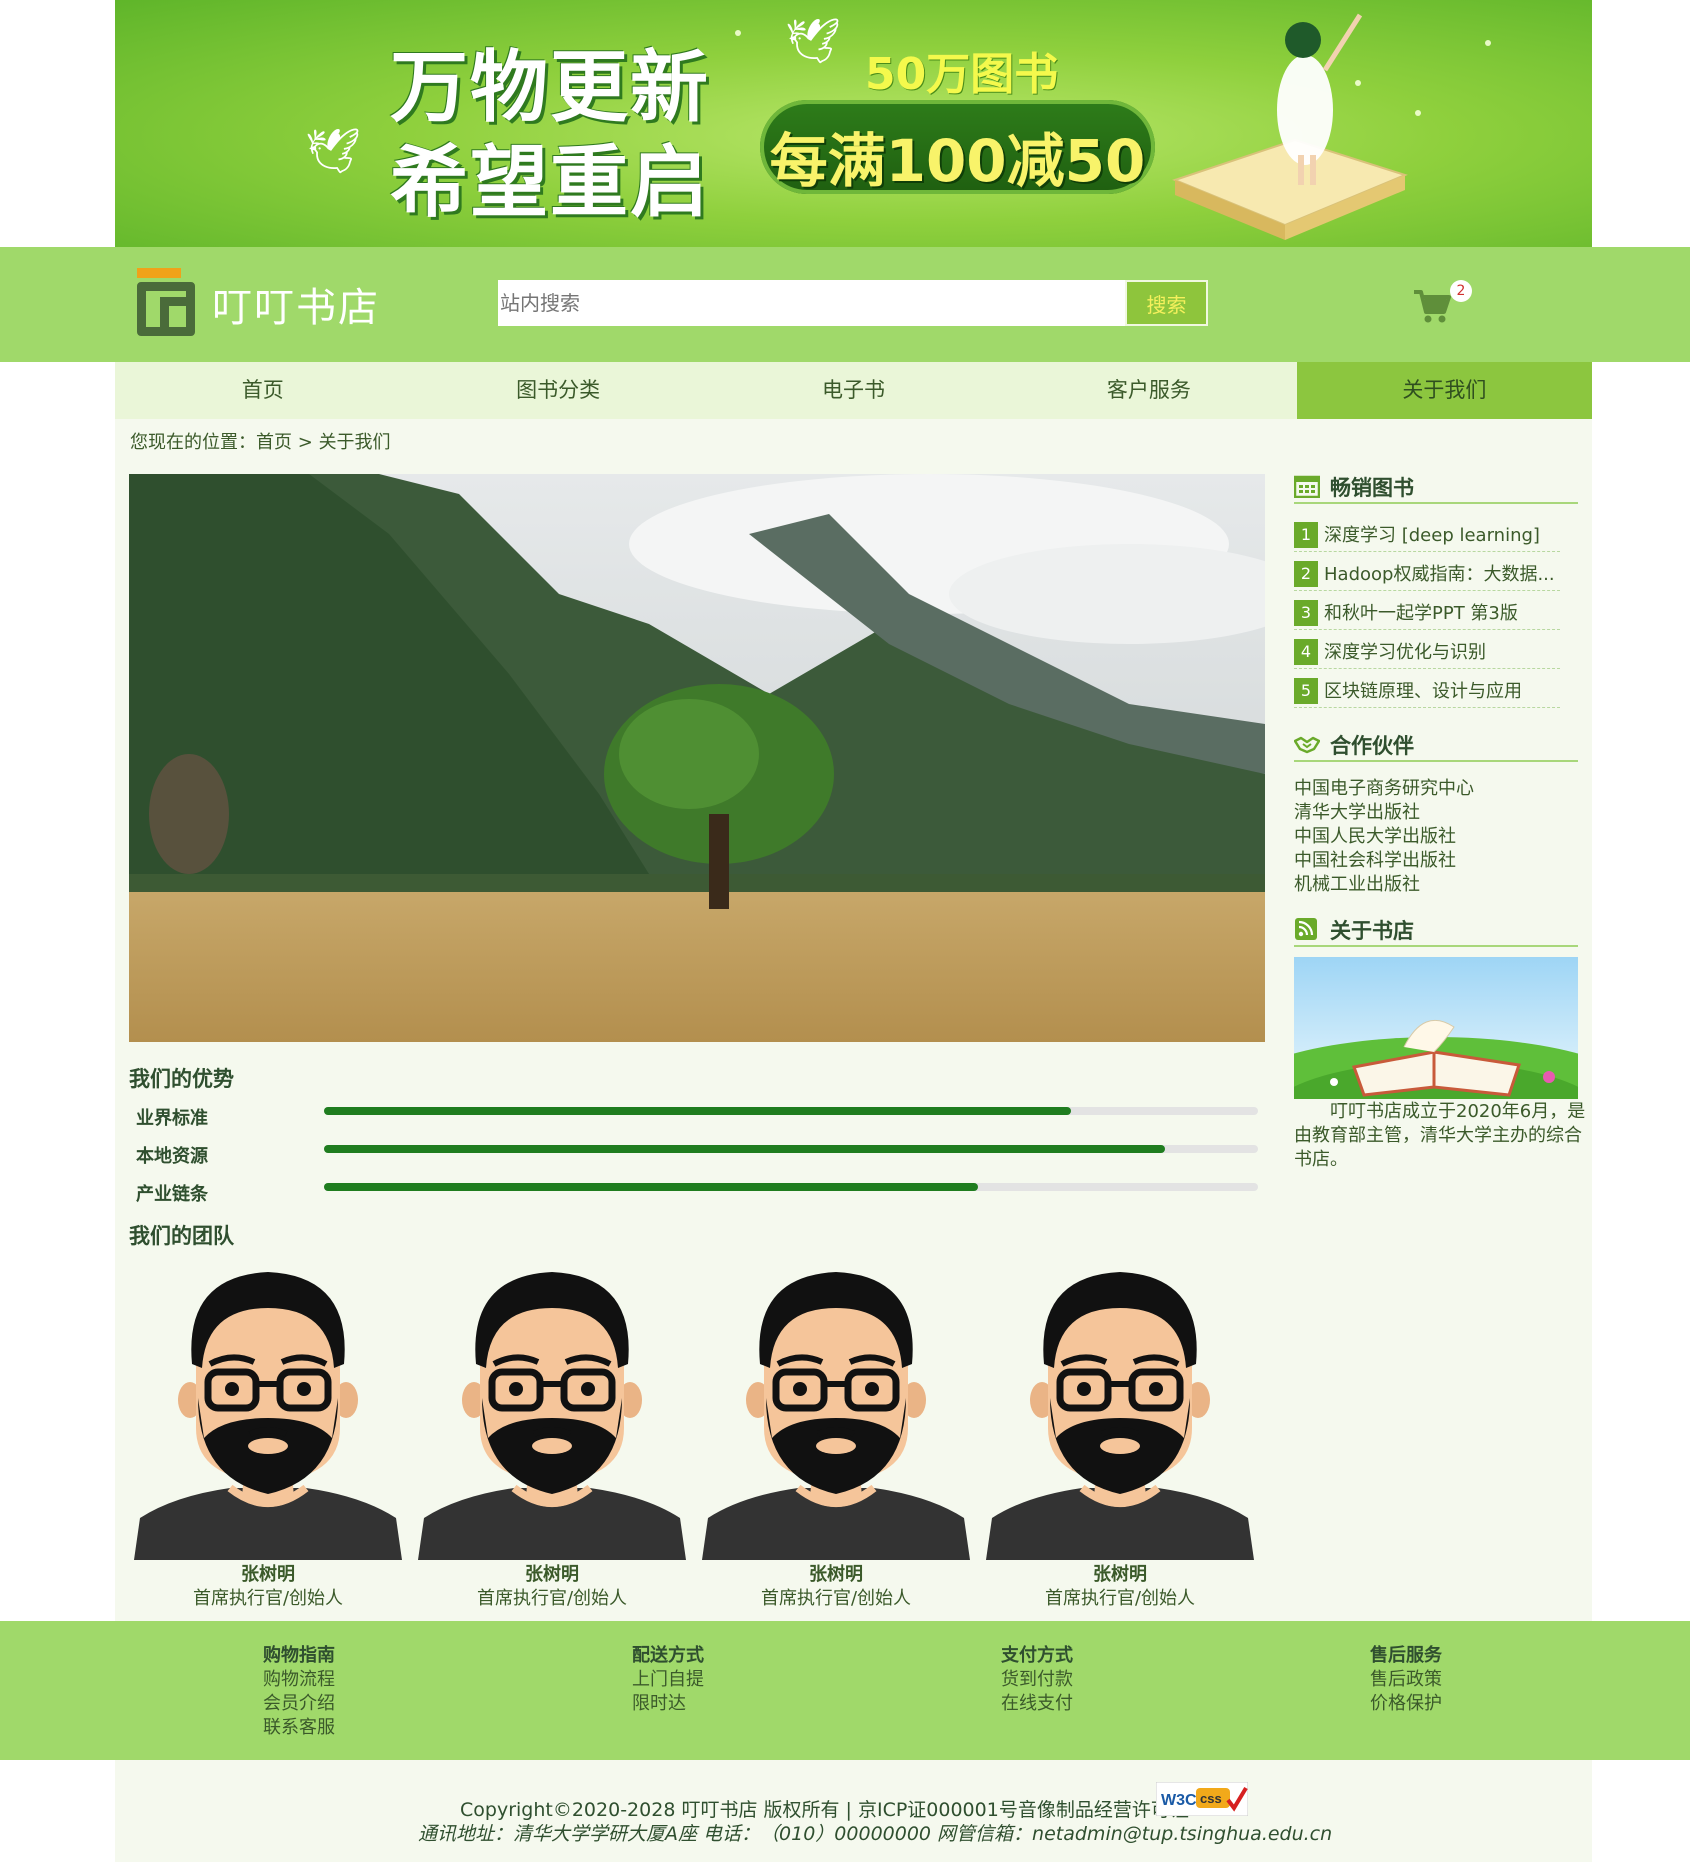 This screenshot has height=1862, width=1690. Describe the element at coordinates (1166, 303) in the screenshot. I see `search-button: 搜索` at that location.